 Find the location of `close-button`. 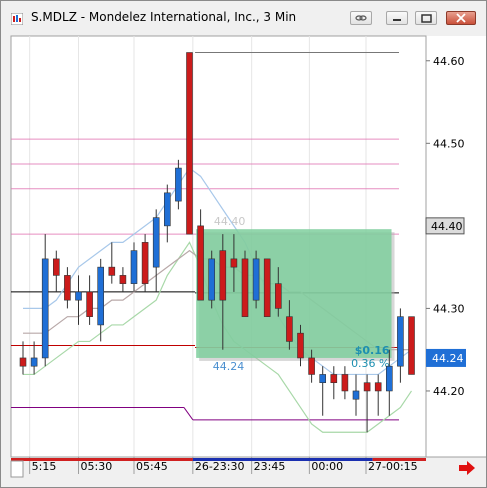

close-button is located at coordinates (461, 18).